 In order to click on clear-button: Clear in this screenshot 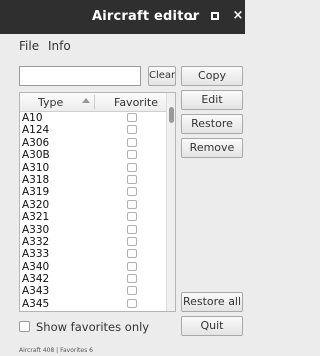, I will do `click(162, 76)`.